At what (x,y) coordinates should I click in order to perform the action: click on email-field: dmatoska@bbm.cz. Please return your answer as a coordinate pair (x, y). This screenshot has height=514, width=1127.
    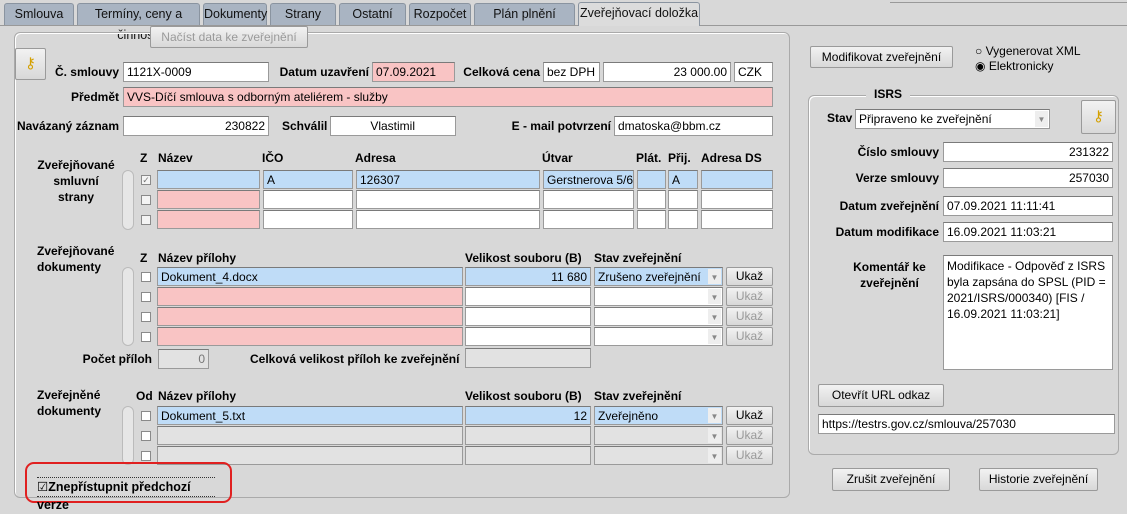
    Looking at the image, I should click on (693, 126).